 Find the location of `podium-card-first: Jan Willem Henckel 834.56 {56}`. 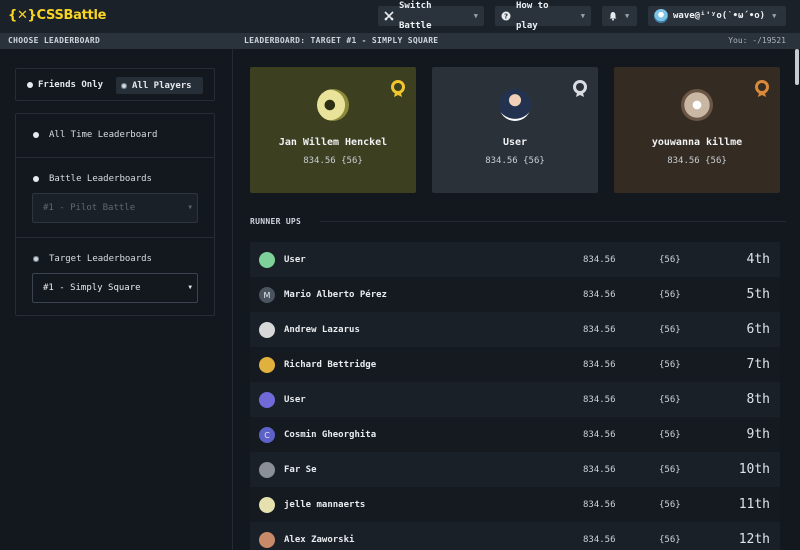

podium-card-first: Jan Willem Henckel 834.56 {56} is located at coordinates (333, 130).